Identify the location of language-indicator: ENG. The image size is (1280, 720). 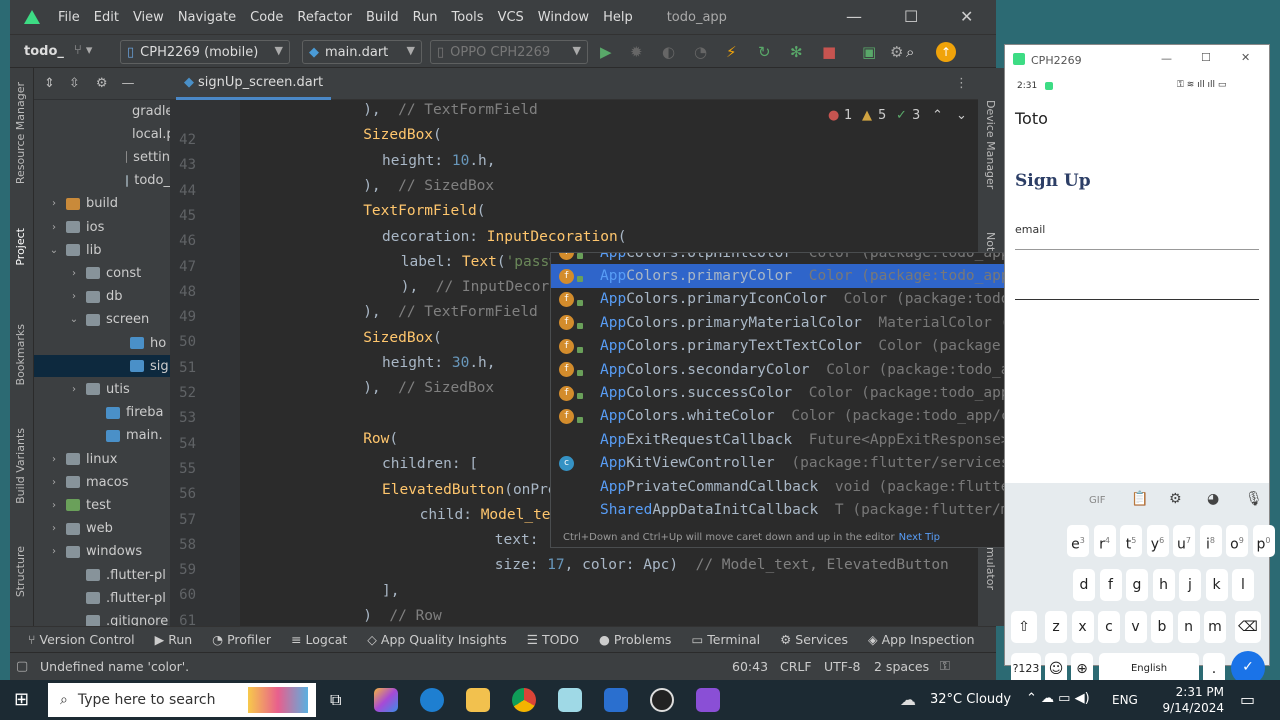
(1125, 700).